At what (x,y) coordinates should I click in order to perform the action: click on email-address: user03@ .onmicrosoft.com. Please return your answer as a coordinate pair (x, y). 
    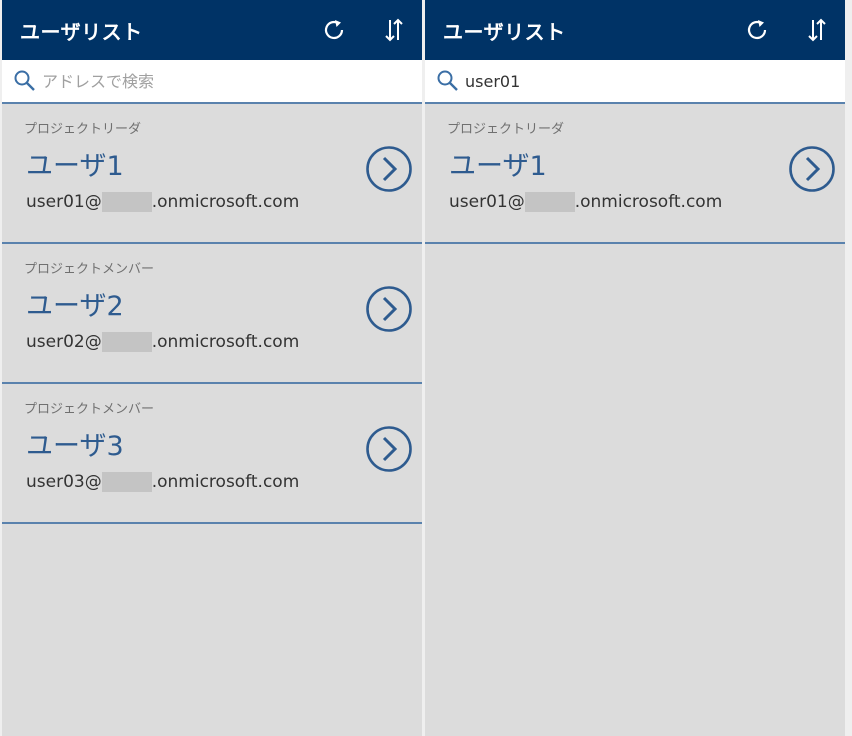
    Looking at the image, I should click on (162, 482).